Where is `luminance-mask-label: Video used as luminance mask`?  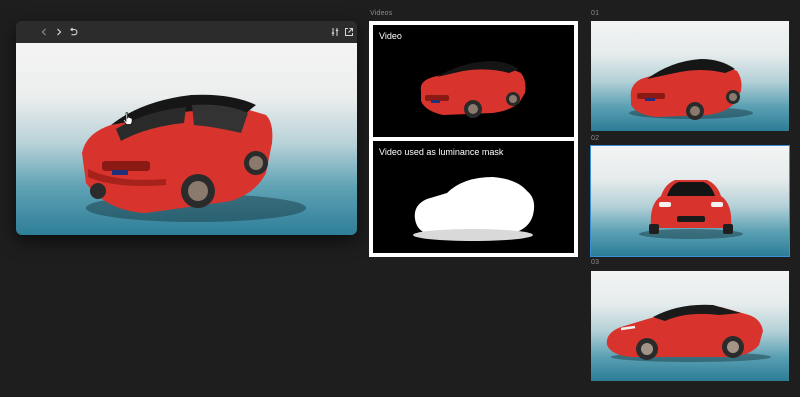 luminance-mask-label: Video used as luminance mask is located at coordinates (441, 152).